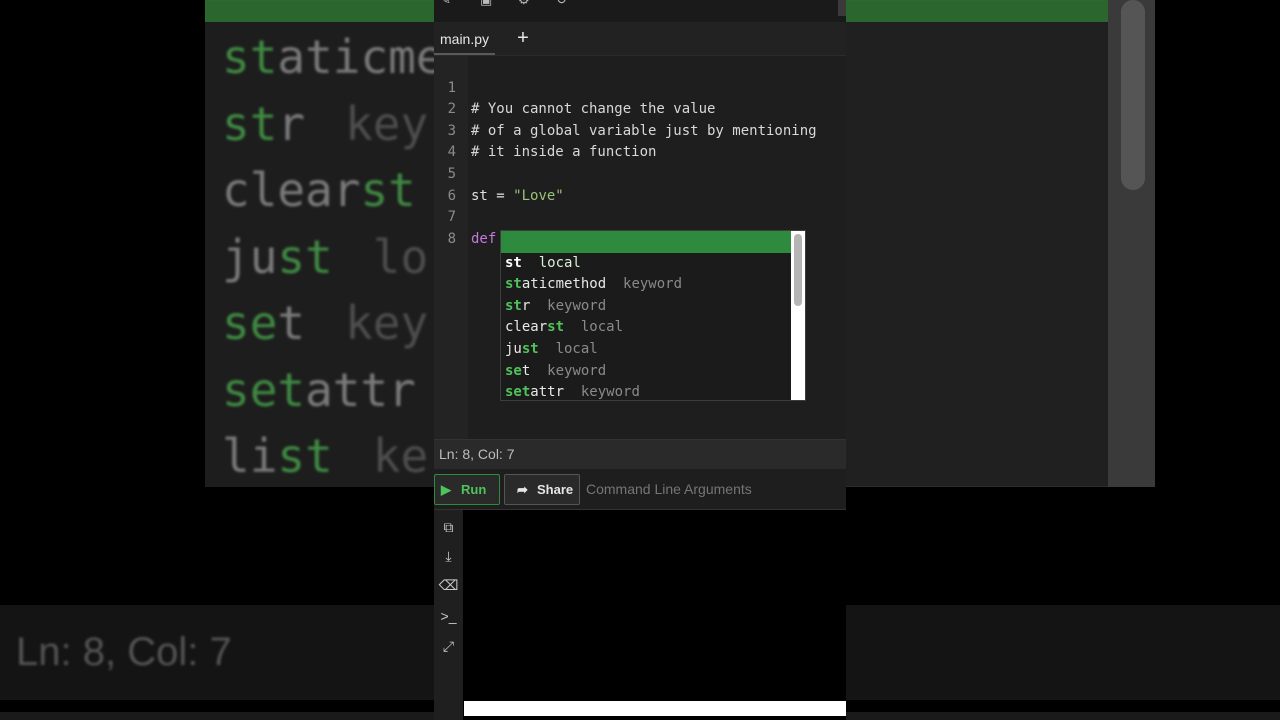 This screenshot has width=1280, height=720. I want to click on toolbar-scroll-button, so click(842, 8).